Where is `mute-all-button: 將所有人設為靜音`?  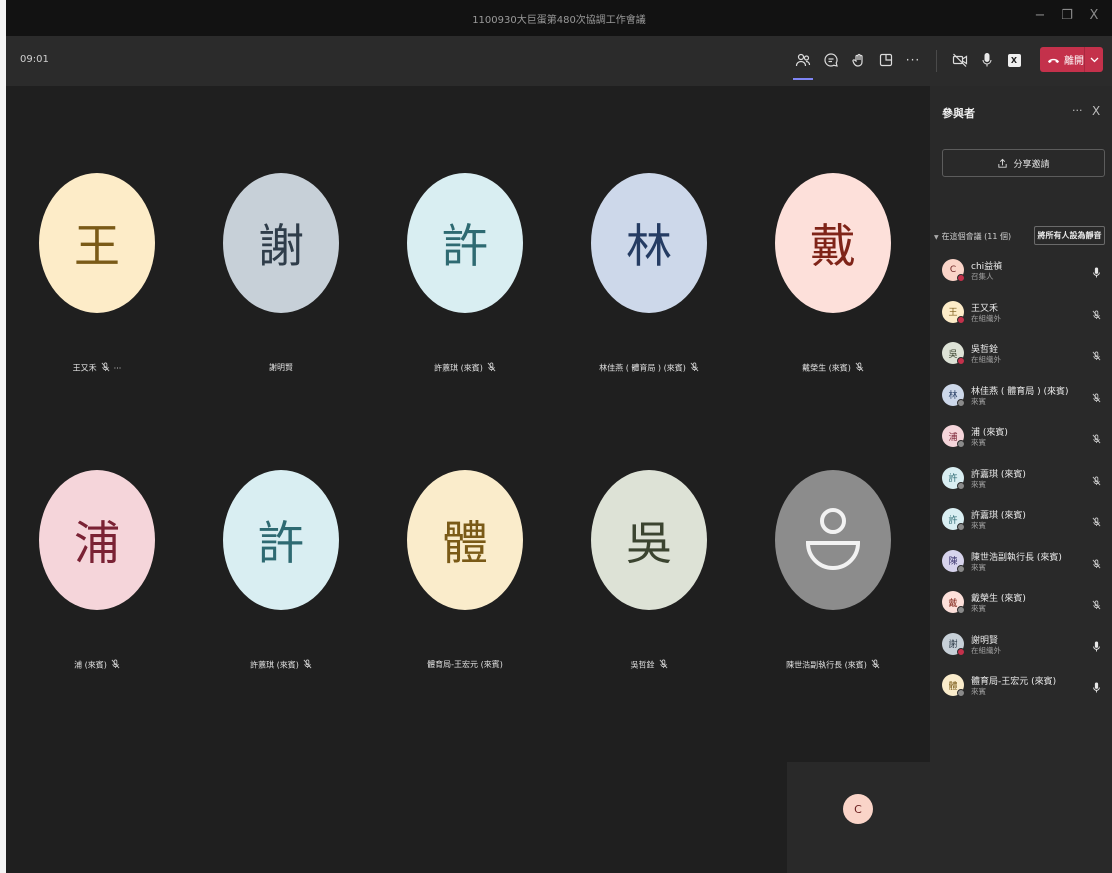 mute-all-button: 將所有人設為靜音 is located at coordinates (1069, 235).